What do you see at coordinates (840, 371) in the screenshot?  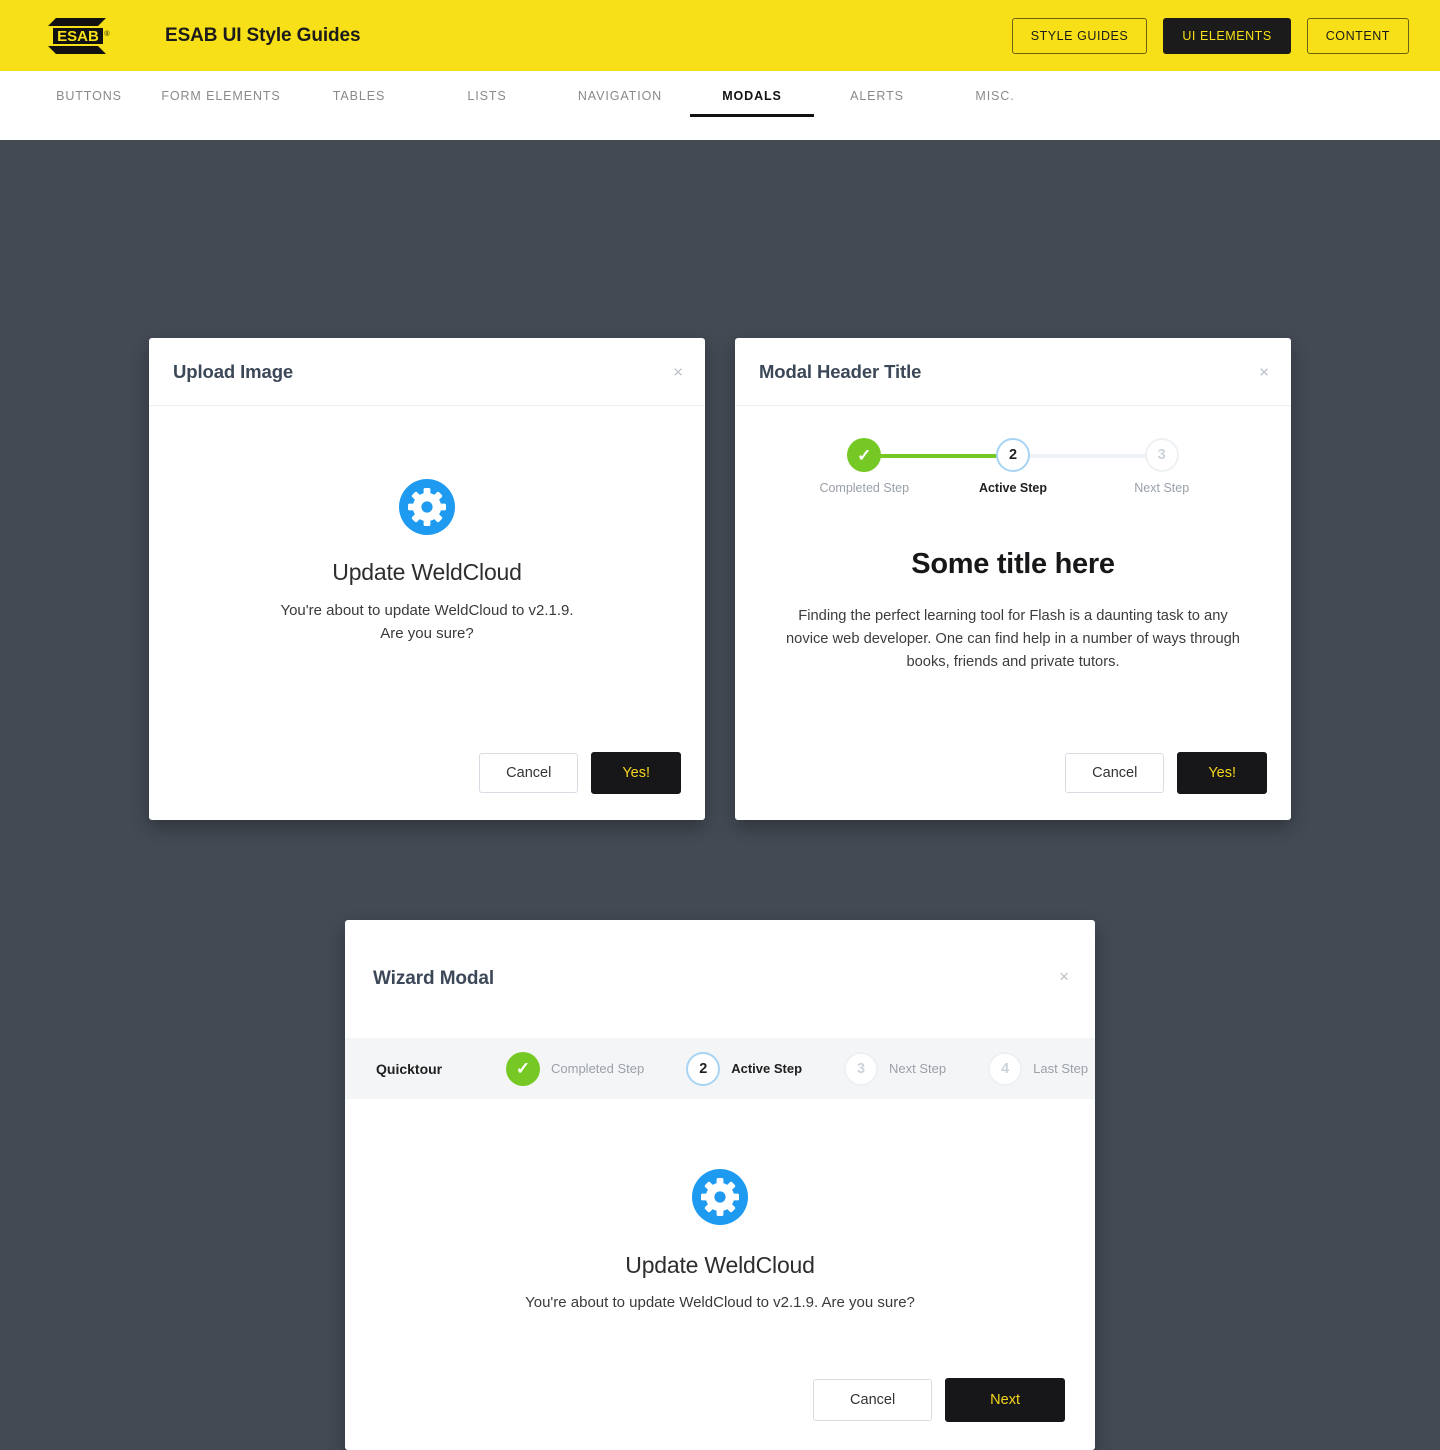 I see `modal-header-title-text: Modal Header Title` at bounding box center [840, 371].